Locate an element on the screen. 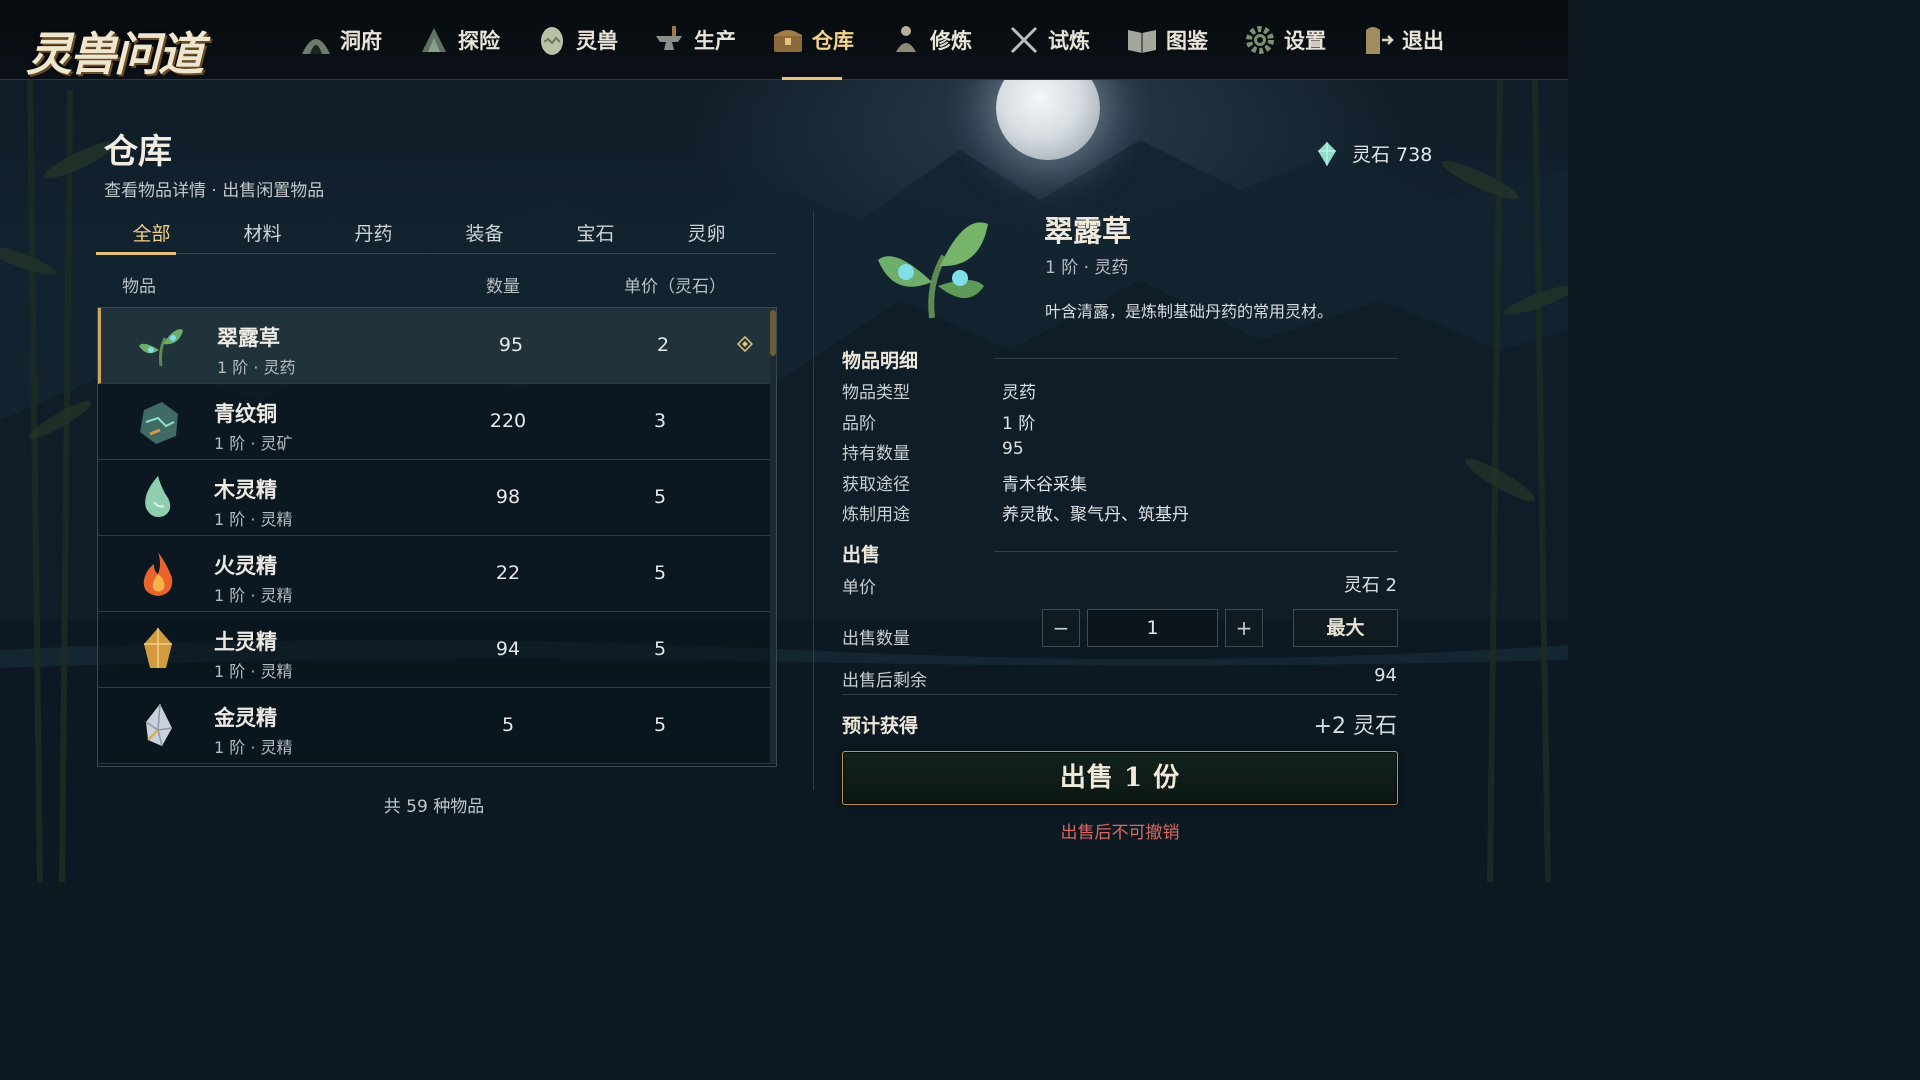 The image size is (1920, 1080). decrease-qty-button: − is located at coordinates (1061, 628).